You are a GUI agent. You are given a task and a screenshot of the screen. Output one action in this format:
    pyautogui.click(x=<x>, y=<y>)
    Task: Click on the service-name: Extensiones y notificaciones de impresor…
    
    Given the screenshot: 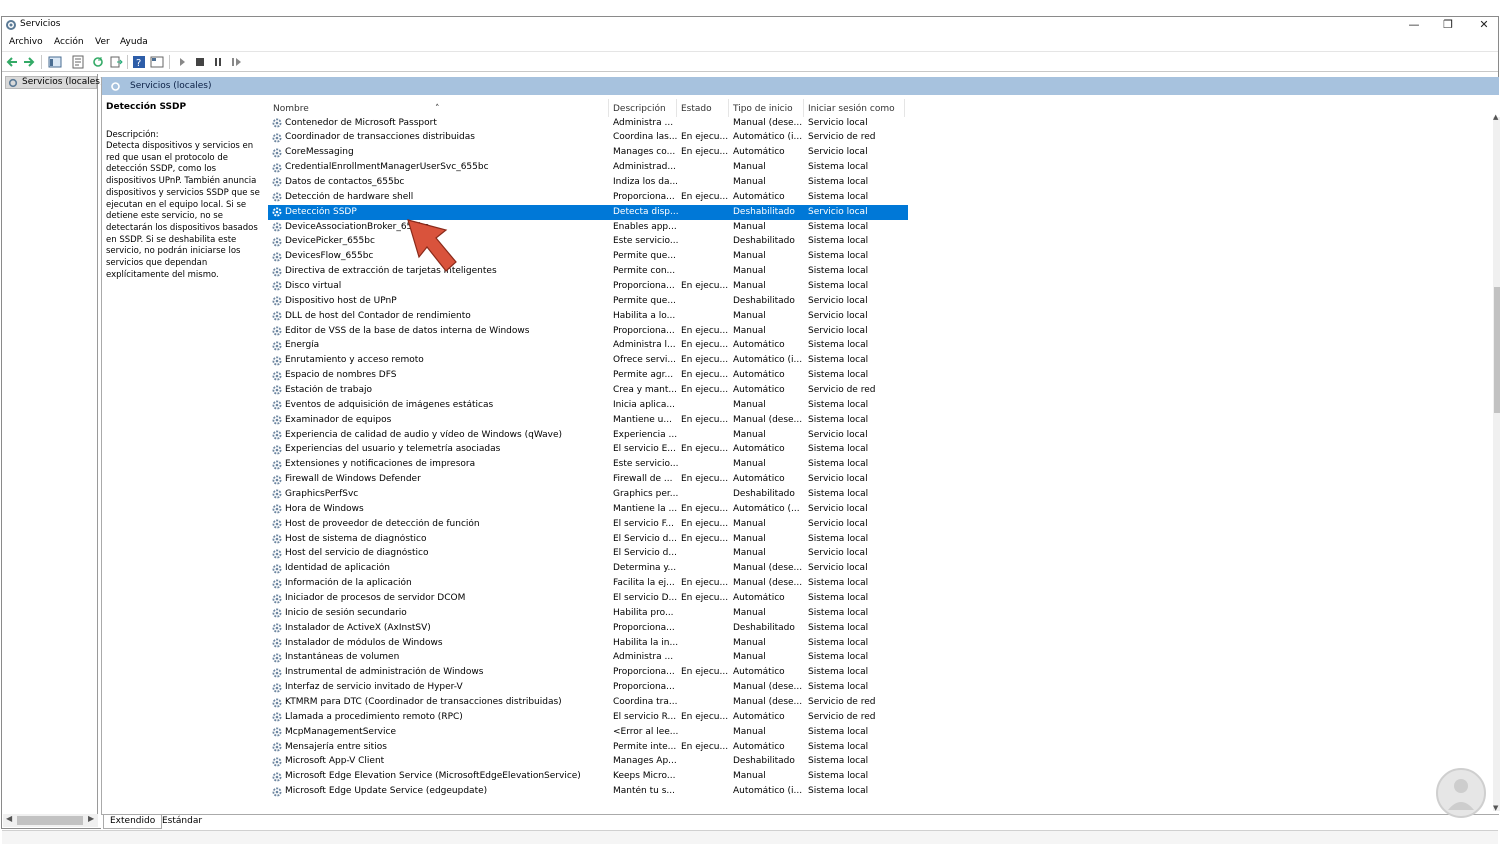 What is the action you would take?
    pyautogui.click(x=380, y=464)
    